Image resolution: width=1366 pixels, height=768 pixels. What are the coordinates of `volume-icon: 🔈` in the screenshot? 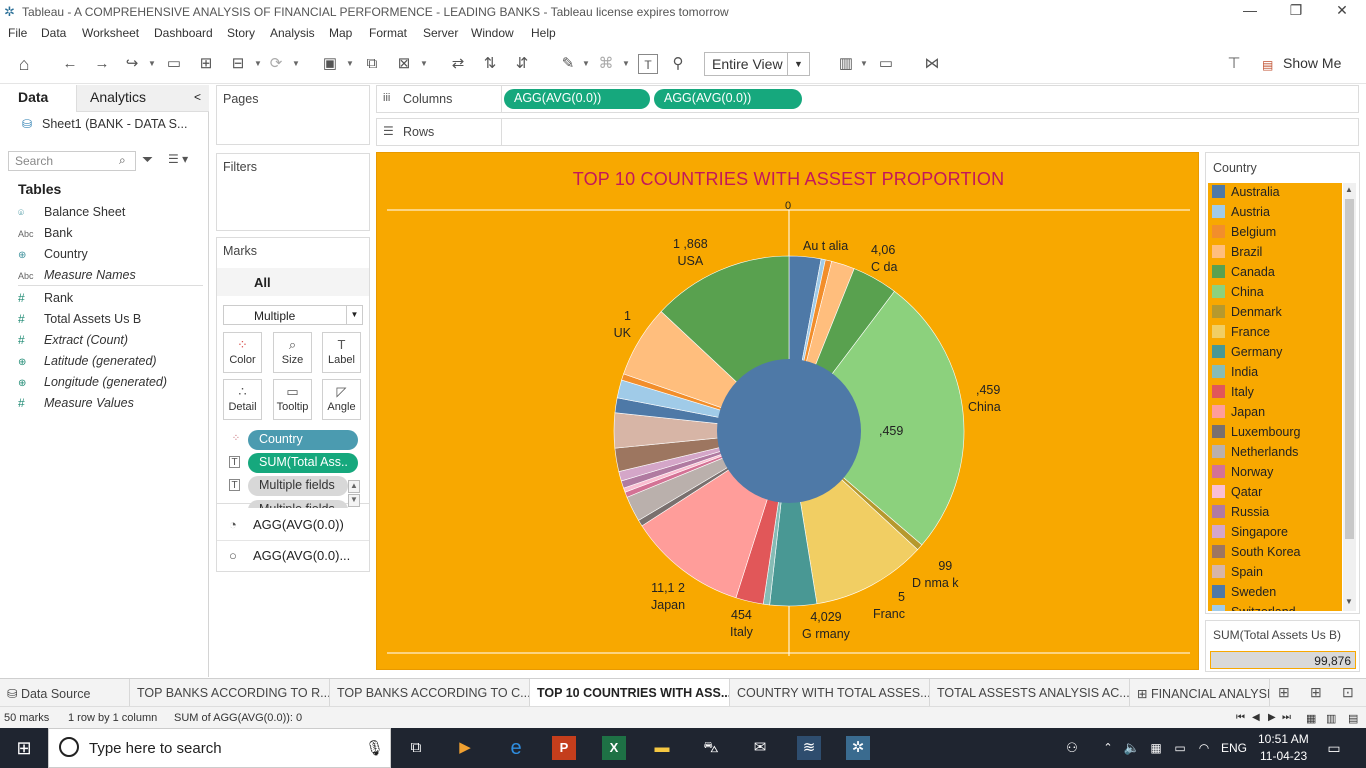 It's located at (1132, 748).